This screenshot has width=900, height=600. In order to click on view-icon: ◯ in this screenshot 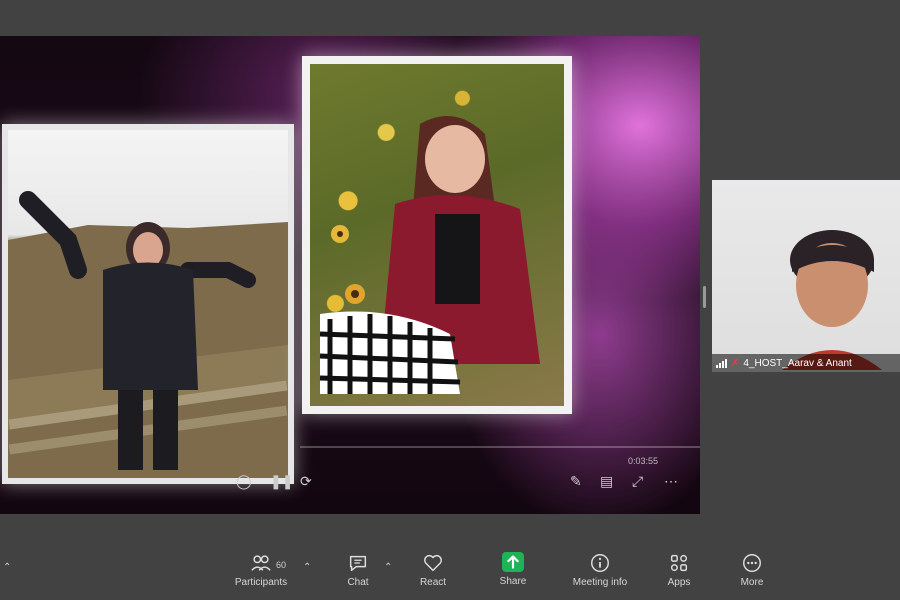, I will do `click(244, 481)`.